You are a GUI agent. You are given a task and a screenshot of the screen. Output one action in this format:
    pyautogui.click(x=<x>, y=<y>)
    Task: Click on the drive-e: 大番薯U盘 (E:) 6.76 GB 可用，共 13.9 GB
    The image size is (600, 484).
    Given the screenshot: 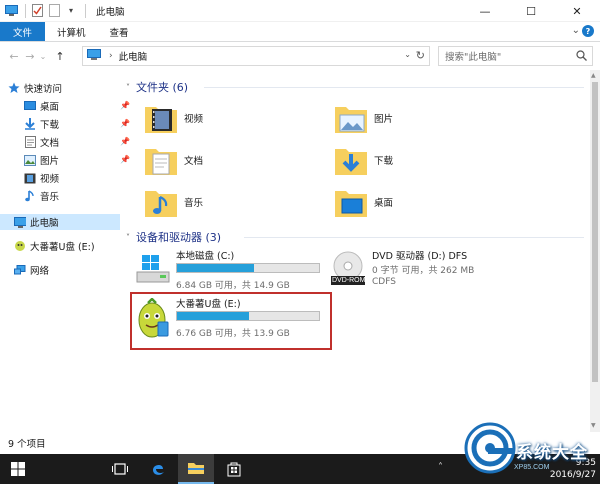 What is the action you would take?
    pyautogui.click(x=229, y=320)
    